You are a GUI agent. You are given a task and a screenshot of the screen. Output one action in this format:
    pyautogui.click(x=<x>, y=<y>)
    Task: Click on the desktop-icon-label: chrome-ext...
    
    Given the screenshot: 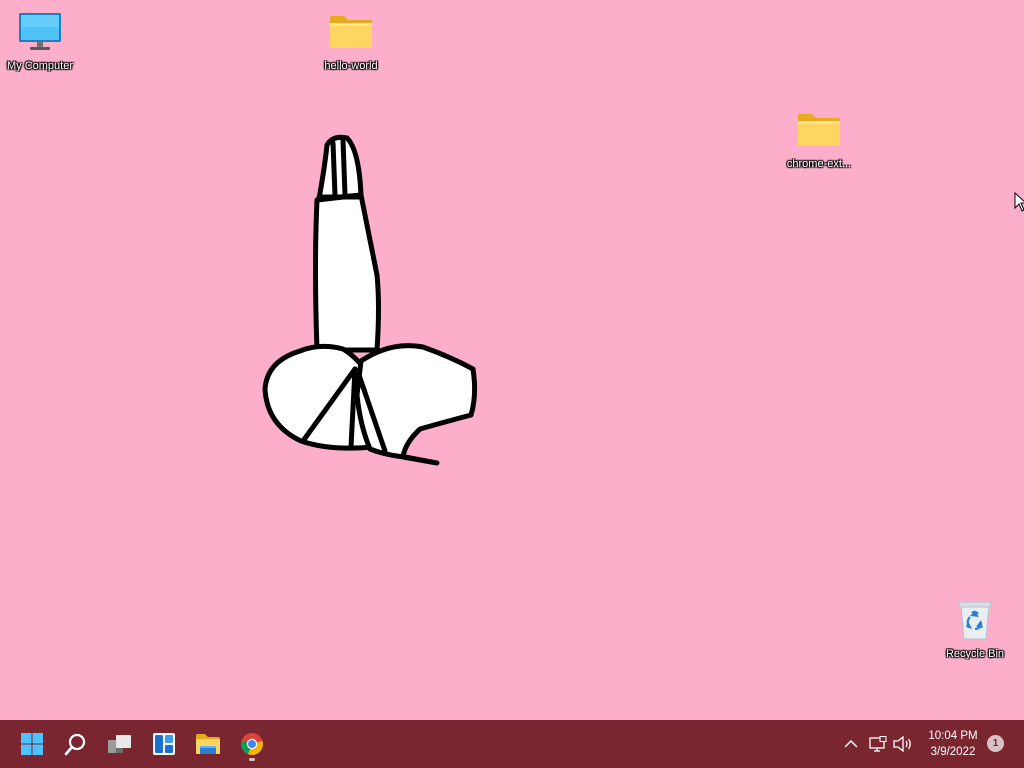 What is the action you would take?
    pyautogui.click(x=819, y=164)
    